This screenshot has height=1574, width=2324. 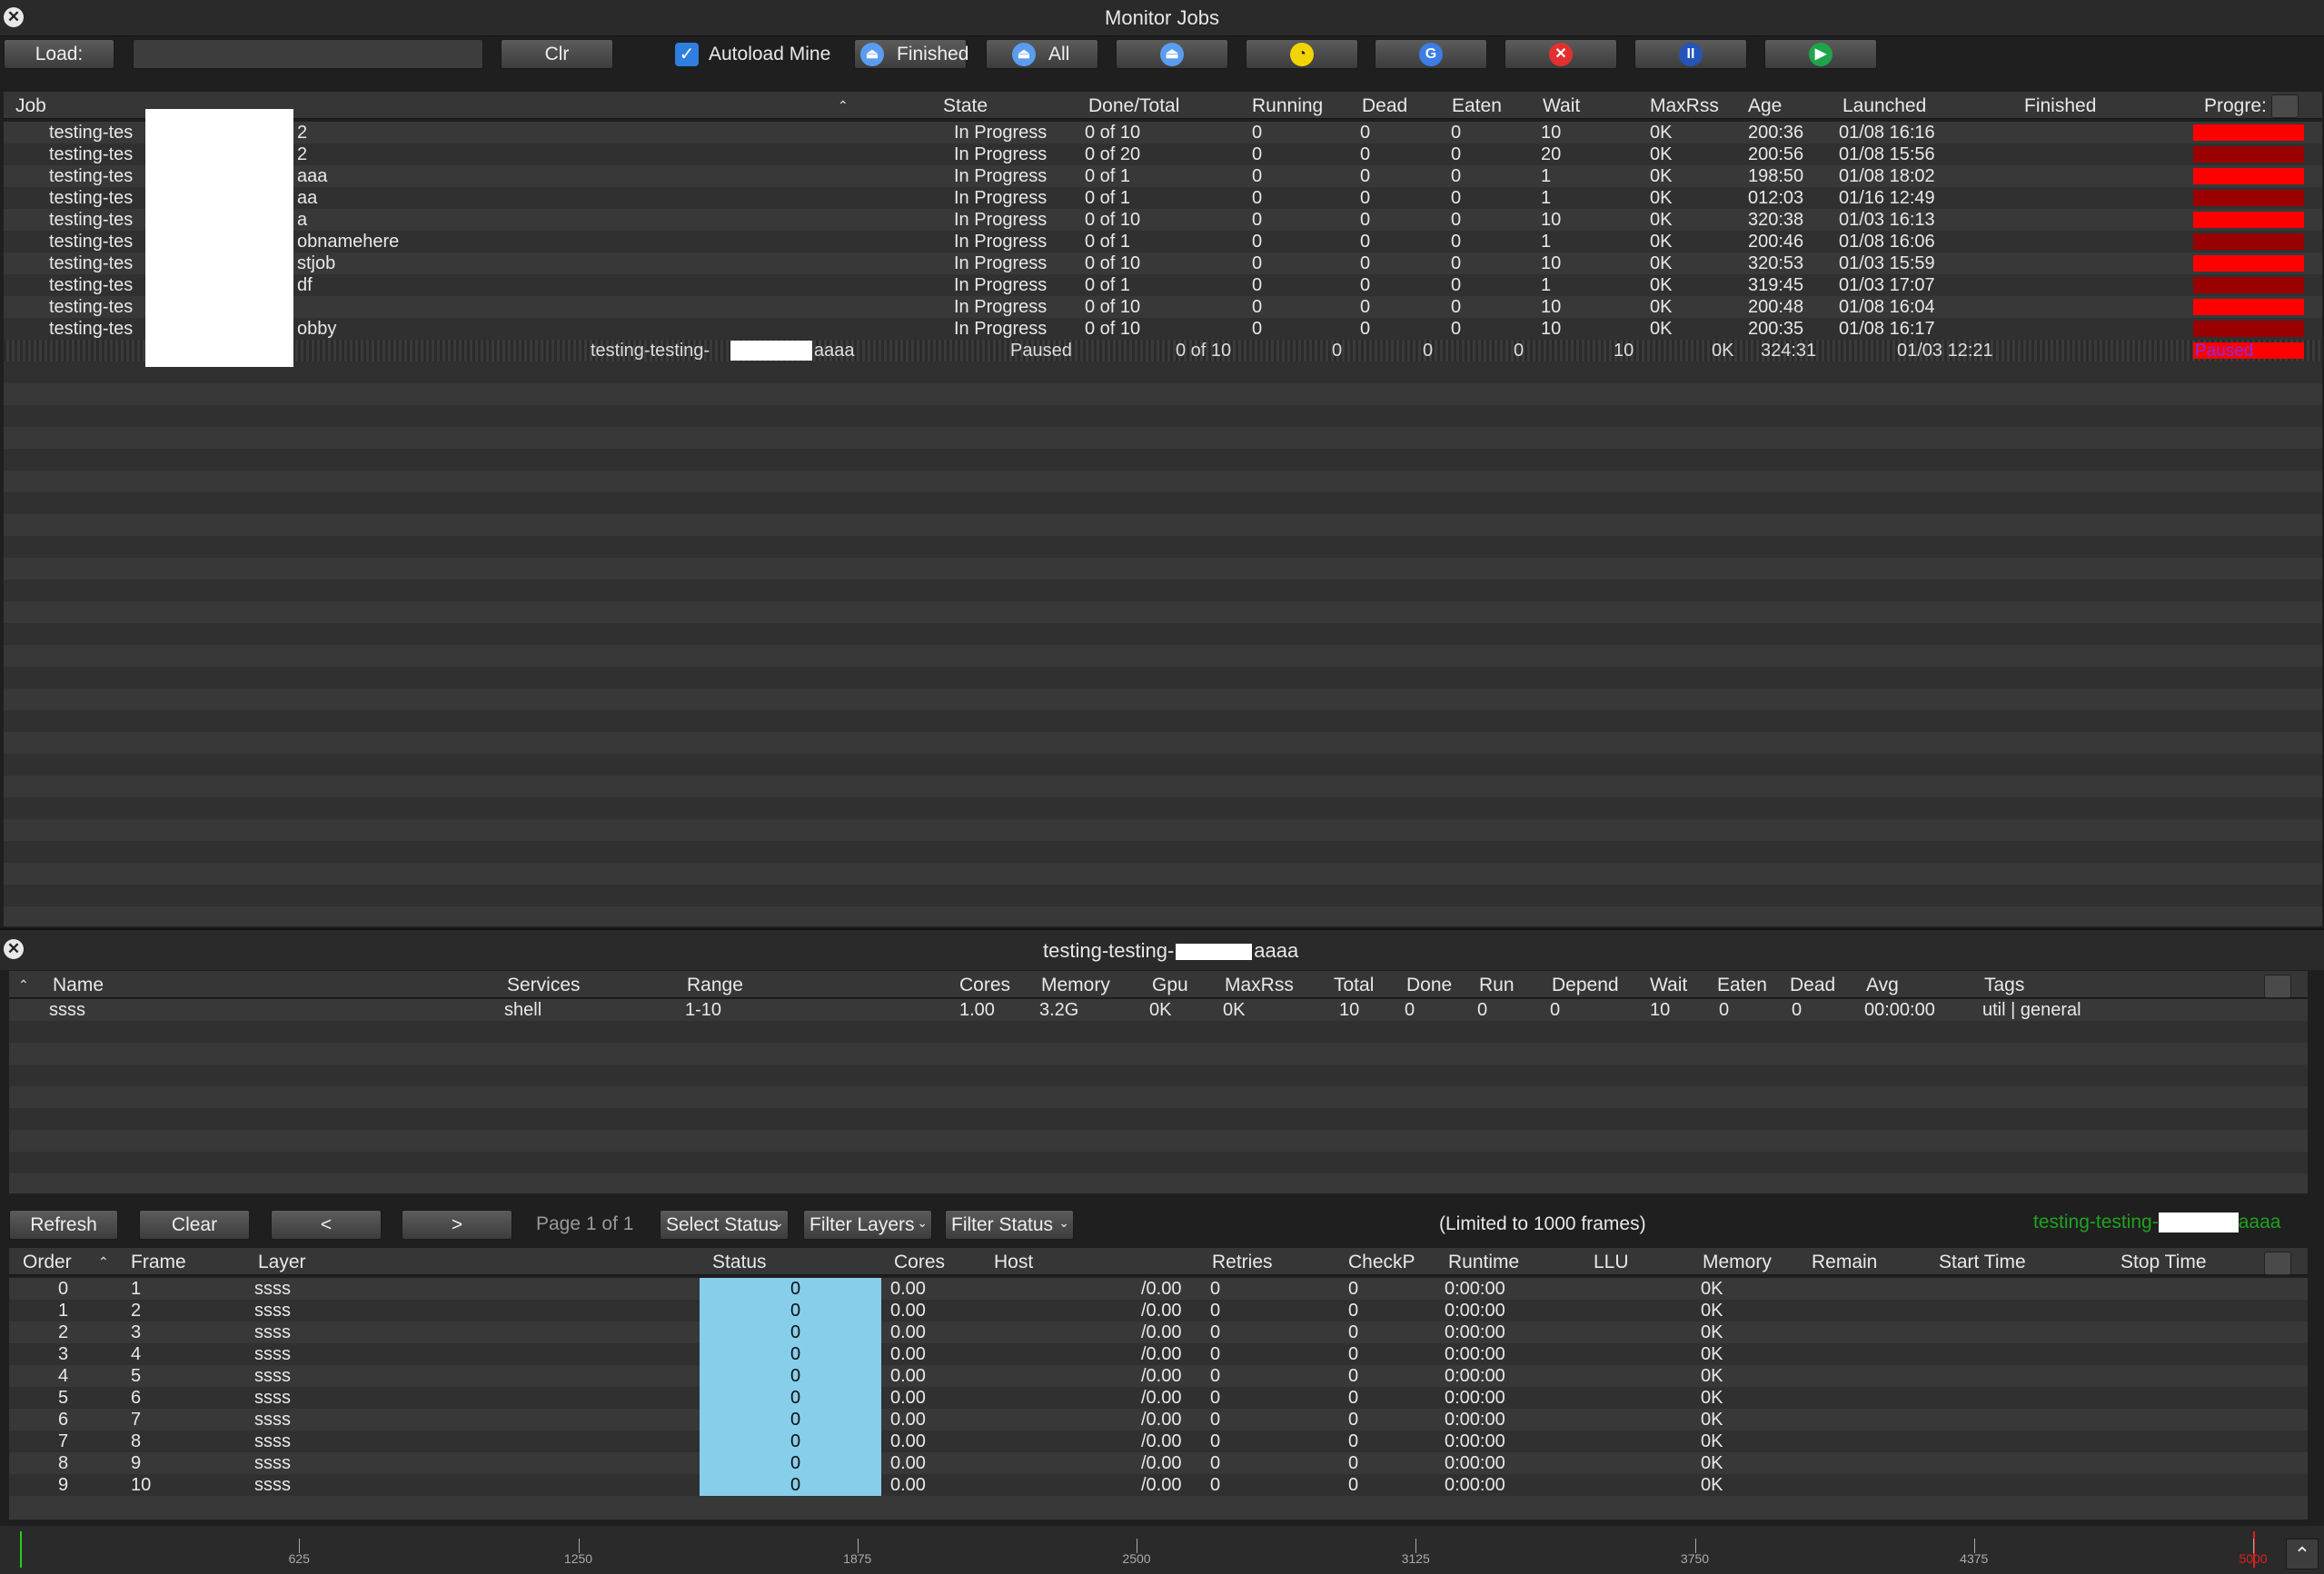 What do you see at coordinates (544, 985) in the screenshot?
I see `col-services: Services` at bounding box center [544, 985].